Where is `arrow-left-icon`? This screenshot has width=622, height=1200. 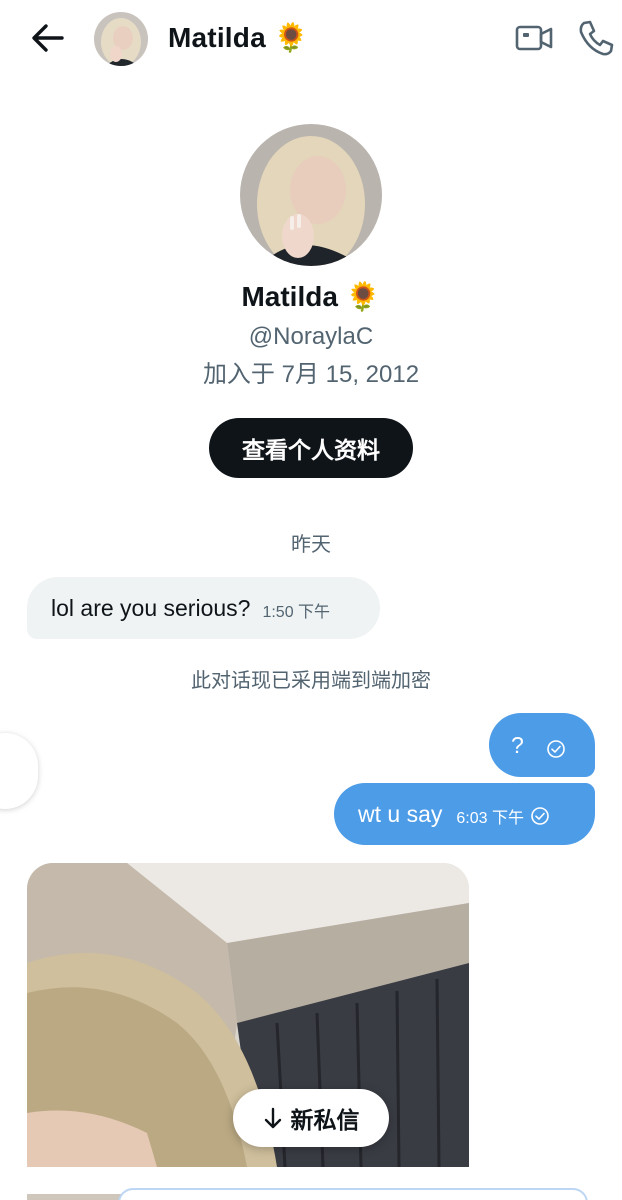
arrow-left-icon is located at coordinates (48, 38).